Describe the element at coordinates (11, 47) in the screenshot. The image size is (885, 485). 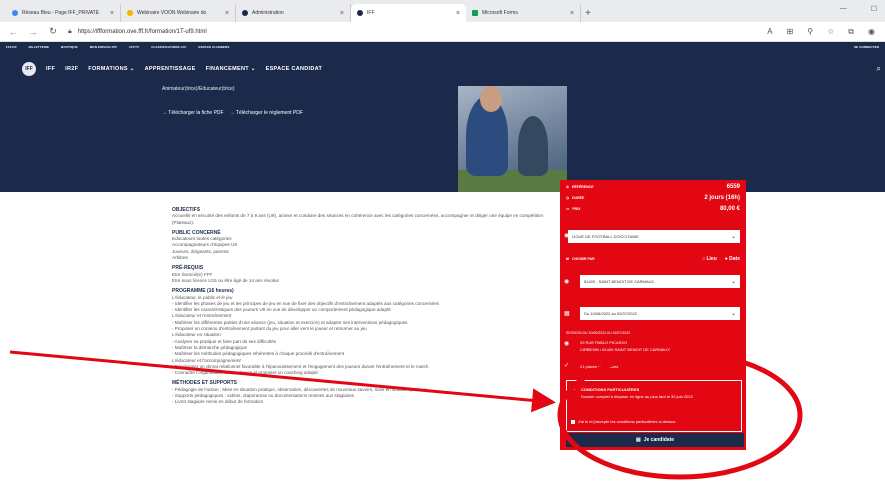
I see `top-link: FFF.FR` at that location.